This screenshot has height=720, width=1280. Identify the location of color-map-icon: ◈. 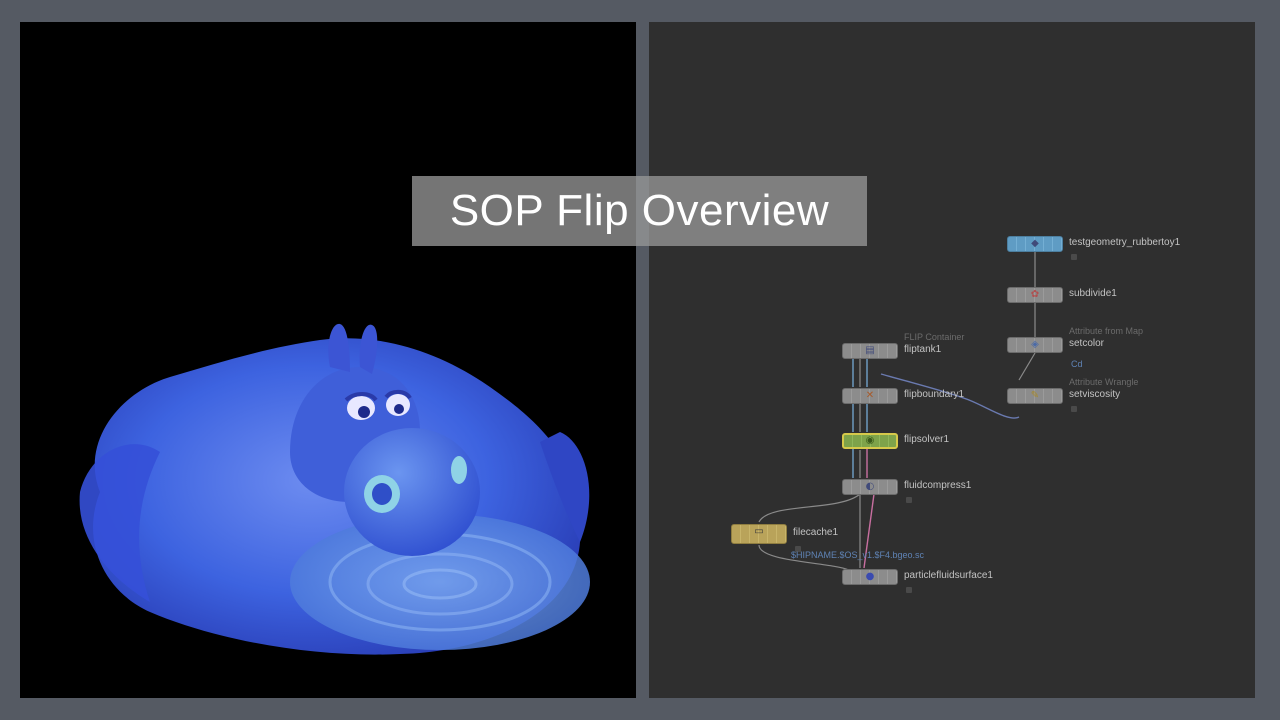
(1035, 344).